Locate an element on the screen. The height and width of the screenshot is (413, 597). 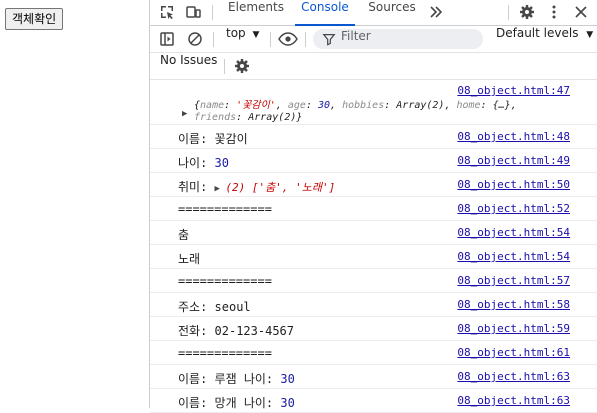
log-text: 춤 is located at coordinates (184, 235).